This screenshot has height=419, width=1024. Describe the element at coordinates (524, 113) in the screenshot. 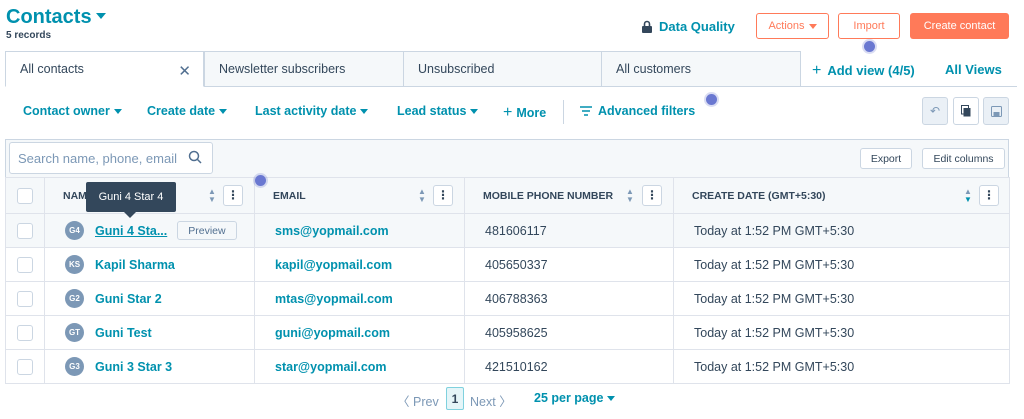

I see `more-filters-button: + More` at that location.